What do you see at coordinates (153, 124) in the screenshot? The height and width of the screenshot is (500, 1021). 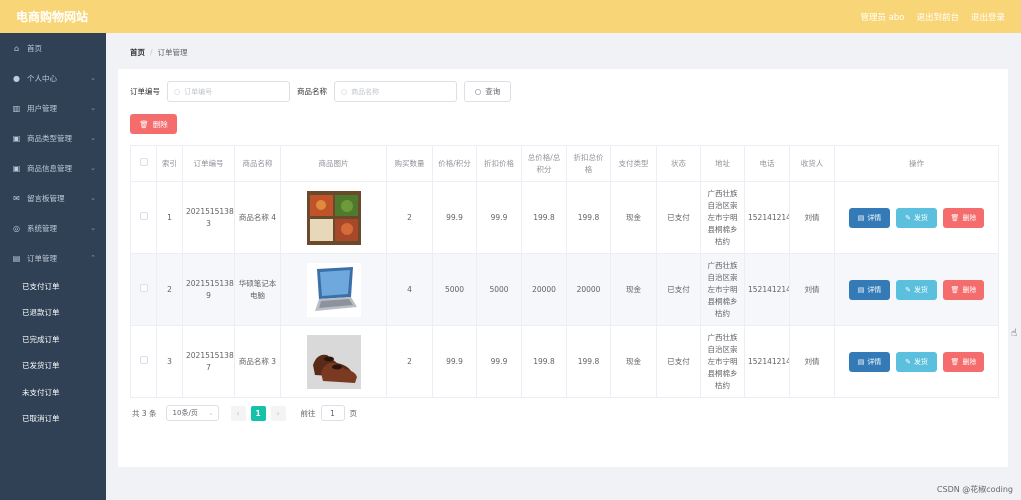 I see `bulk-delete-button: 🗑 删除` at bounding box center [153, 124].